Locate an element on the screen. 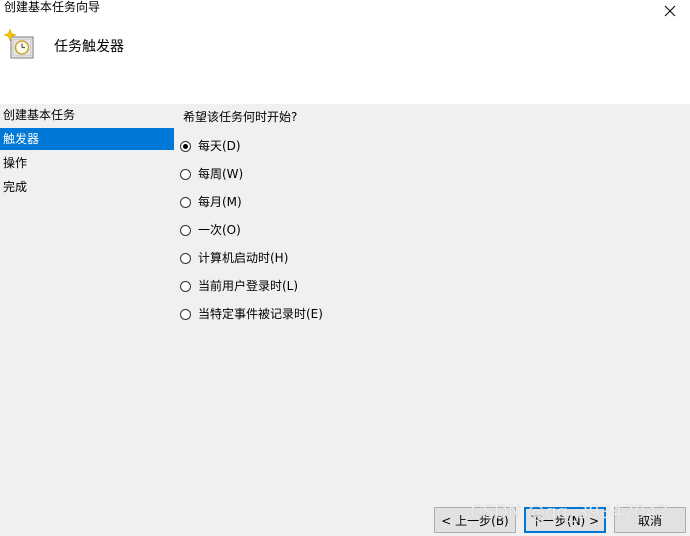  task-scheduler-clock-icon is located at coordinates (19, 43).